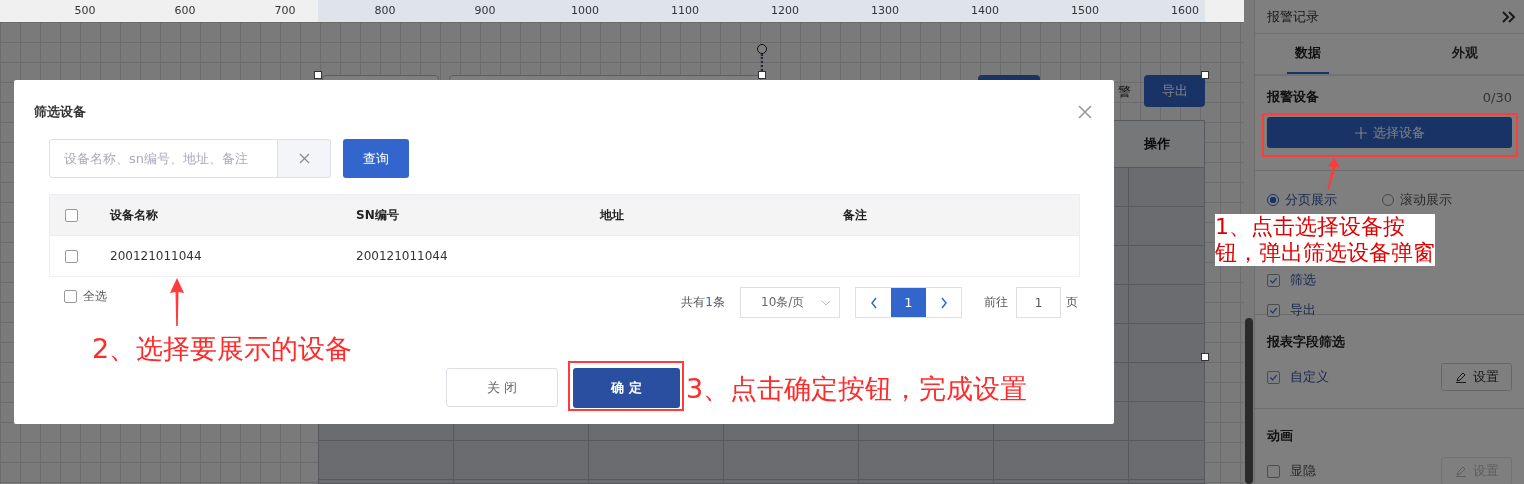 The height and width of the screenshot is (484, 1524). I want to click on column-header: 地址, so click(612, 214).